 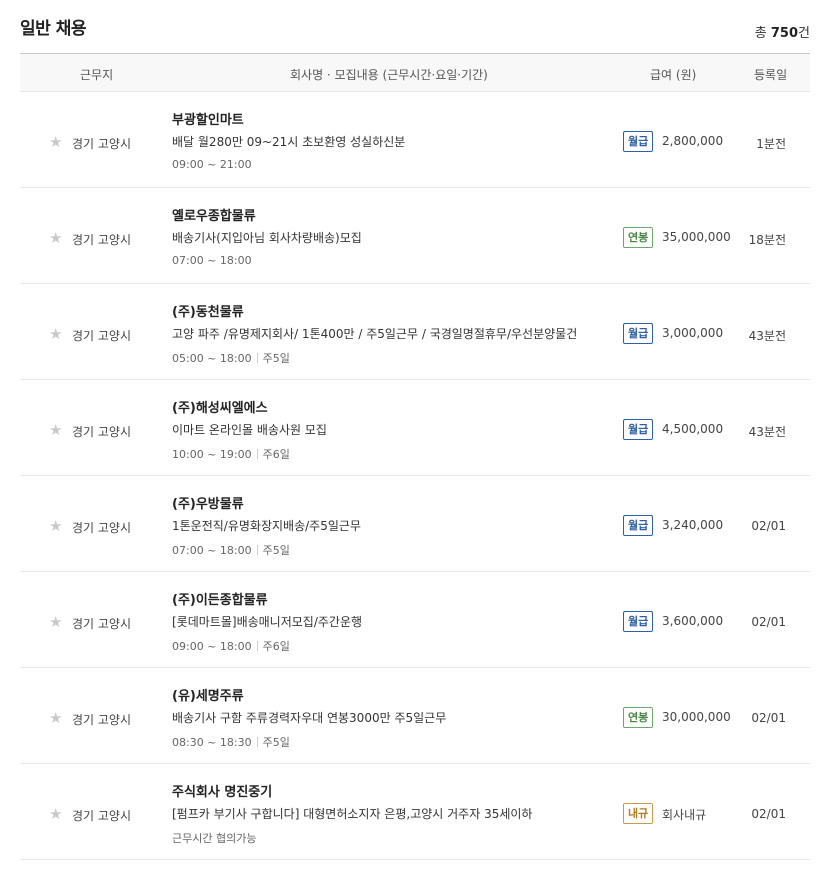 What do you see at coordinates (212, 454) in the screenshot?
I see `work-hours: 10:00 ~ 19:00` at bounding box center [212, 454].